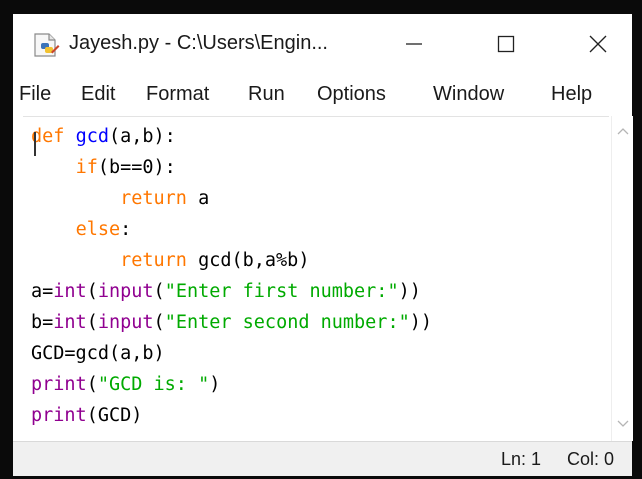 The image size is (642, 479). I want to click on code-line: print("GCD is: "), so click(125, 385).